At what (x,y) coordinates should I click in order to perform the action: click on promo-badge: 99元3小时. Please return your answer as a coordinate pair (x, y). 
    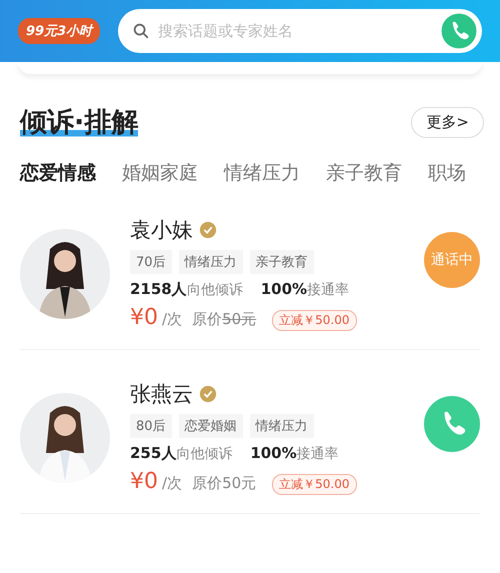
    Looking at the image, I should click on (59, 31).